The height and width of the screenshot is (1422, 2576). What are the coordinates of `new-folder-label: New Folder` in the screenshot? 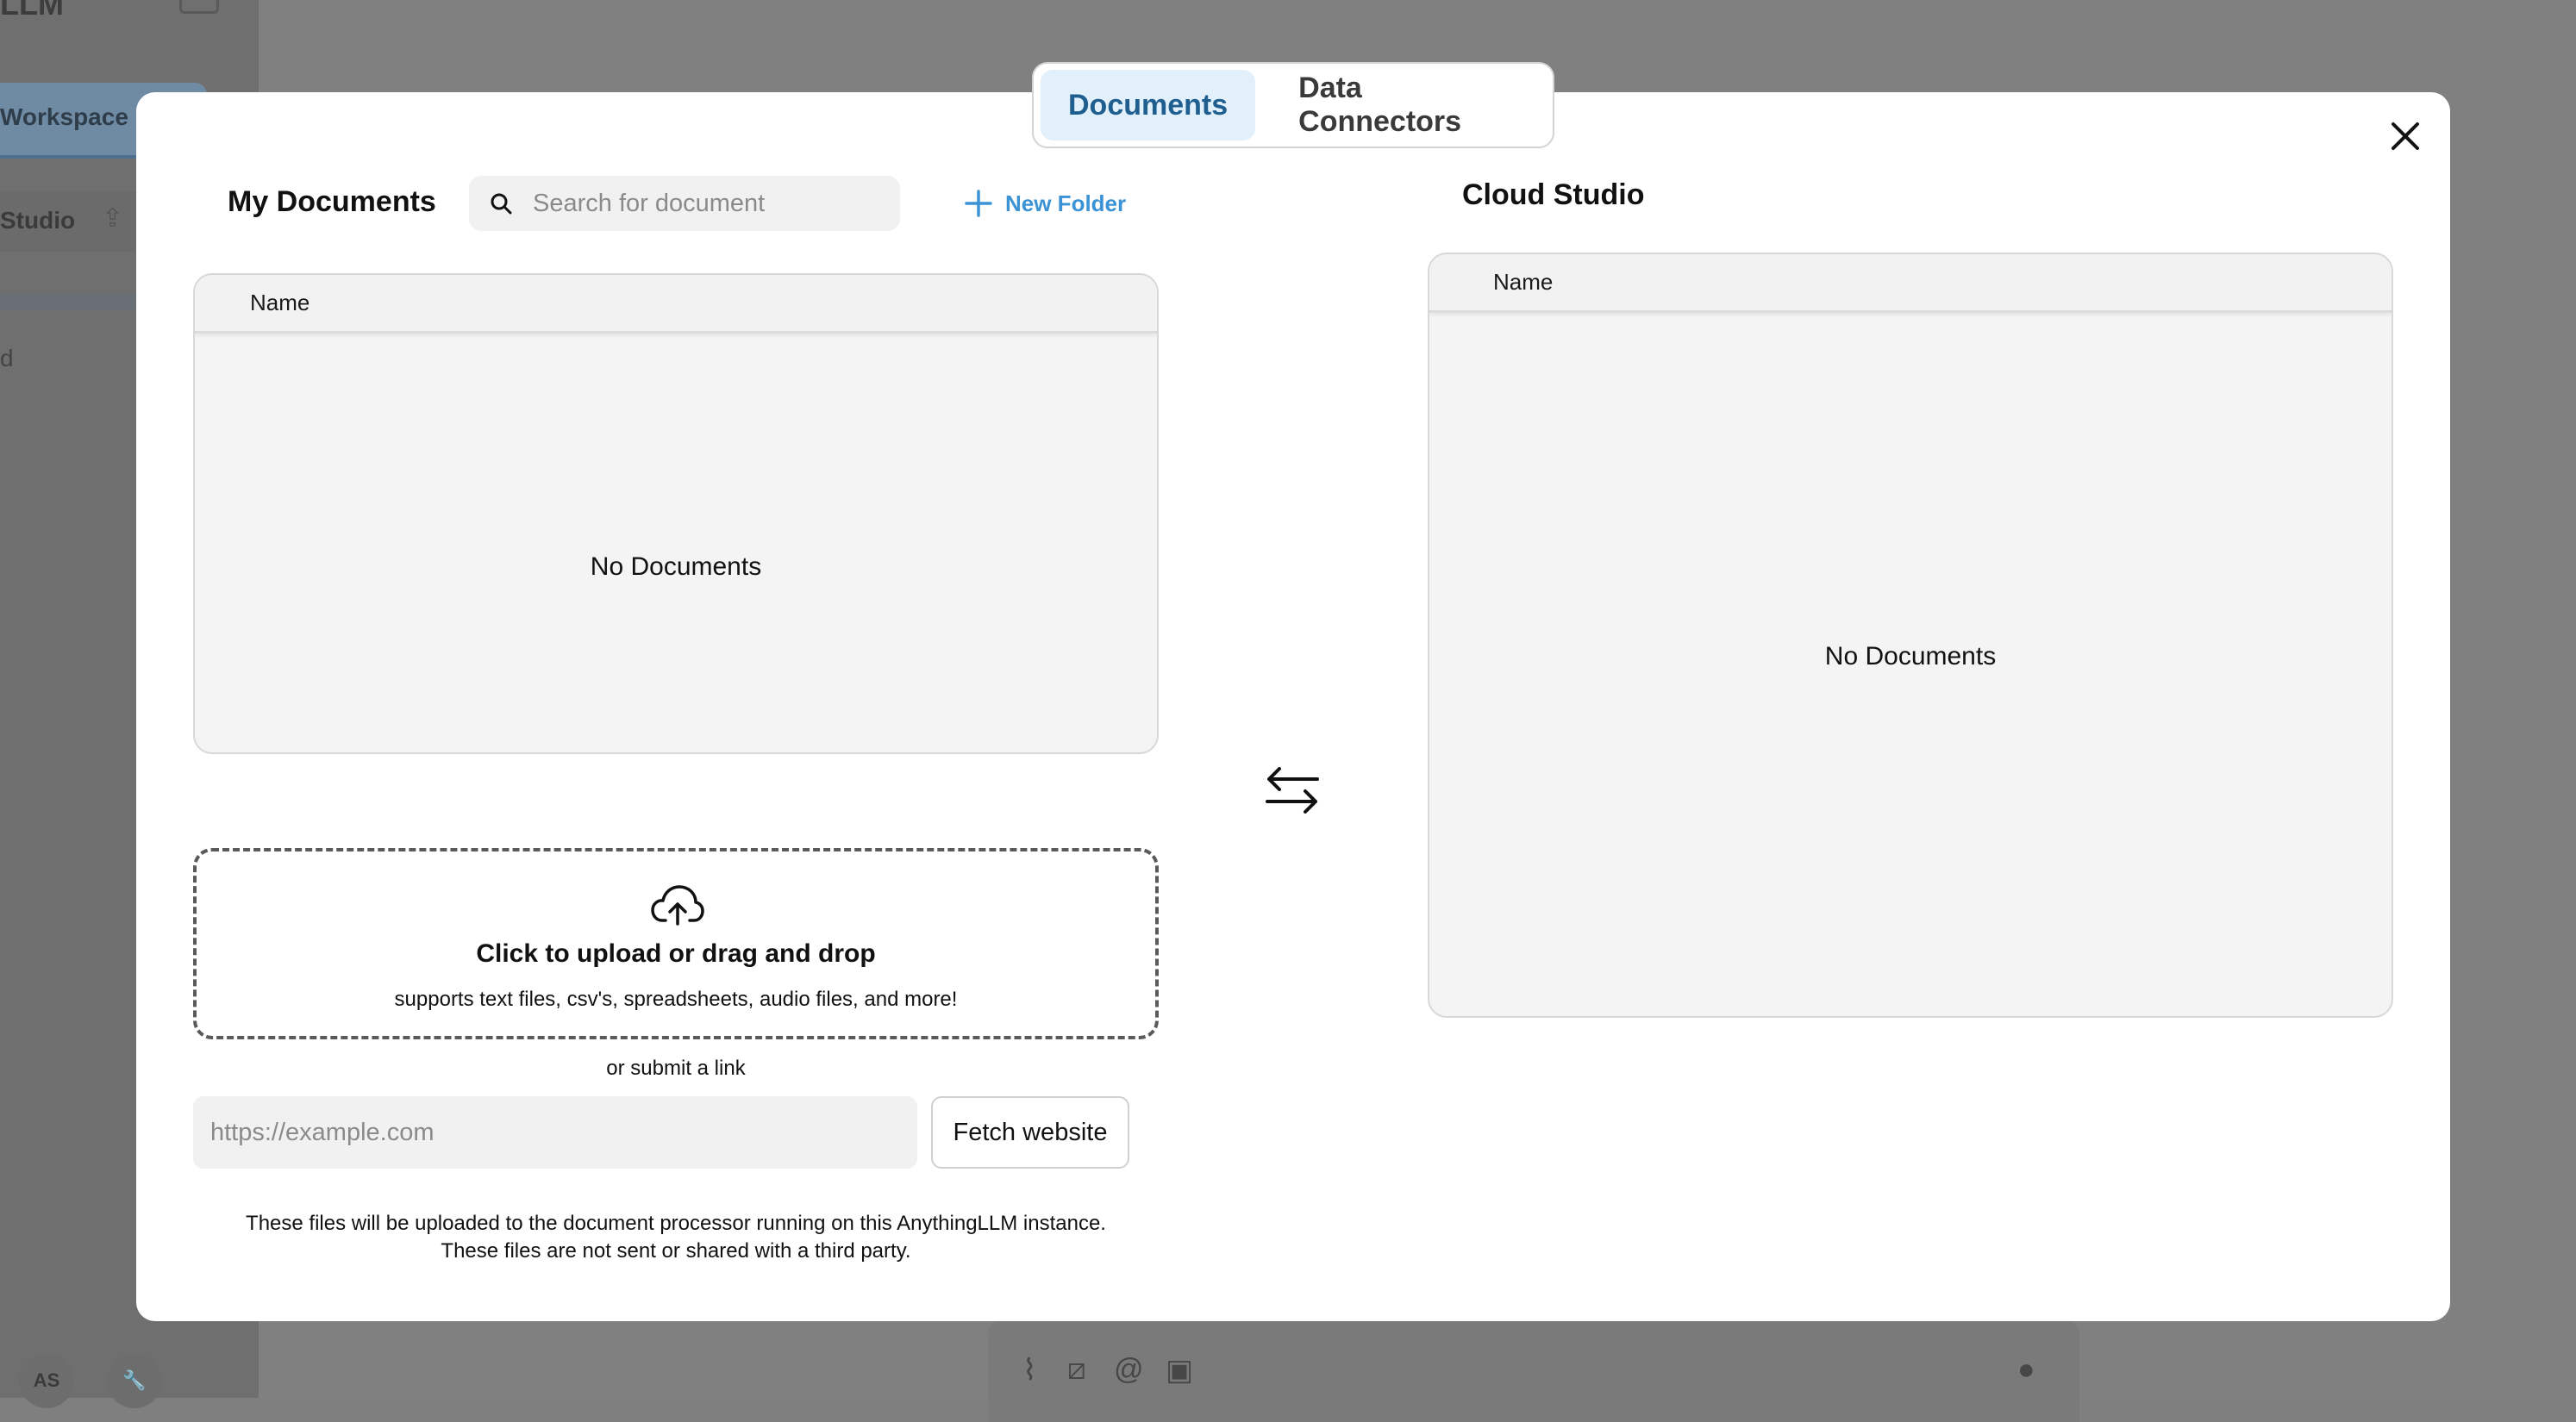 It's located at (1066, 203).